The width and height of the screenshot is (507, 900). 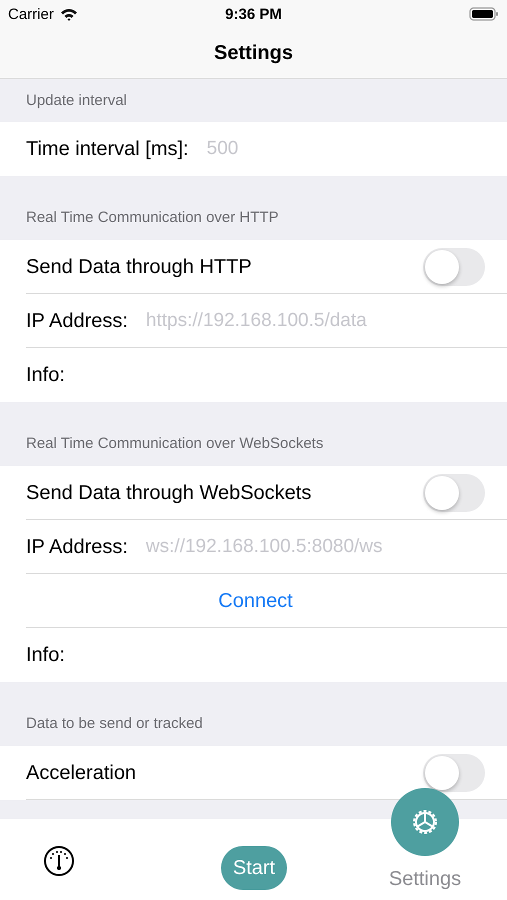 I want to click on settings-tab-label: Settings, so click(x=425, y=879).